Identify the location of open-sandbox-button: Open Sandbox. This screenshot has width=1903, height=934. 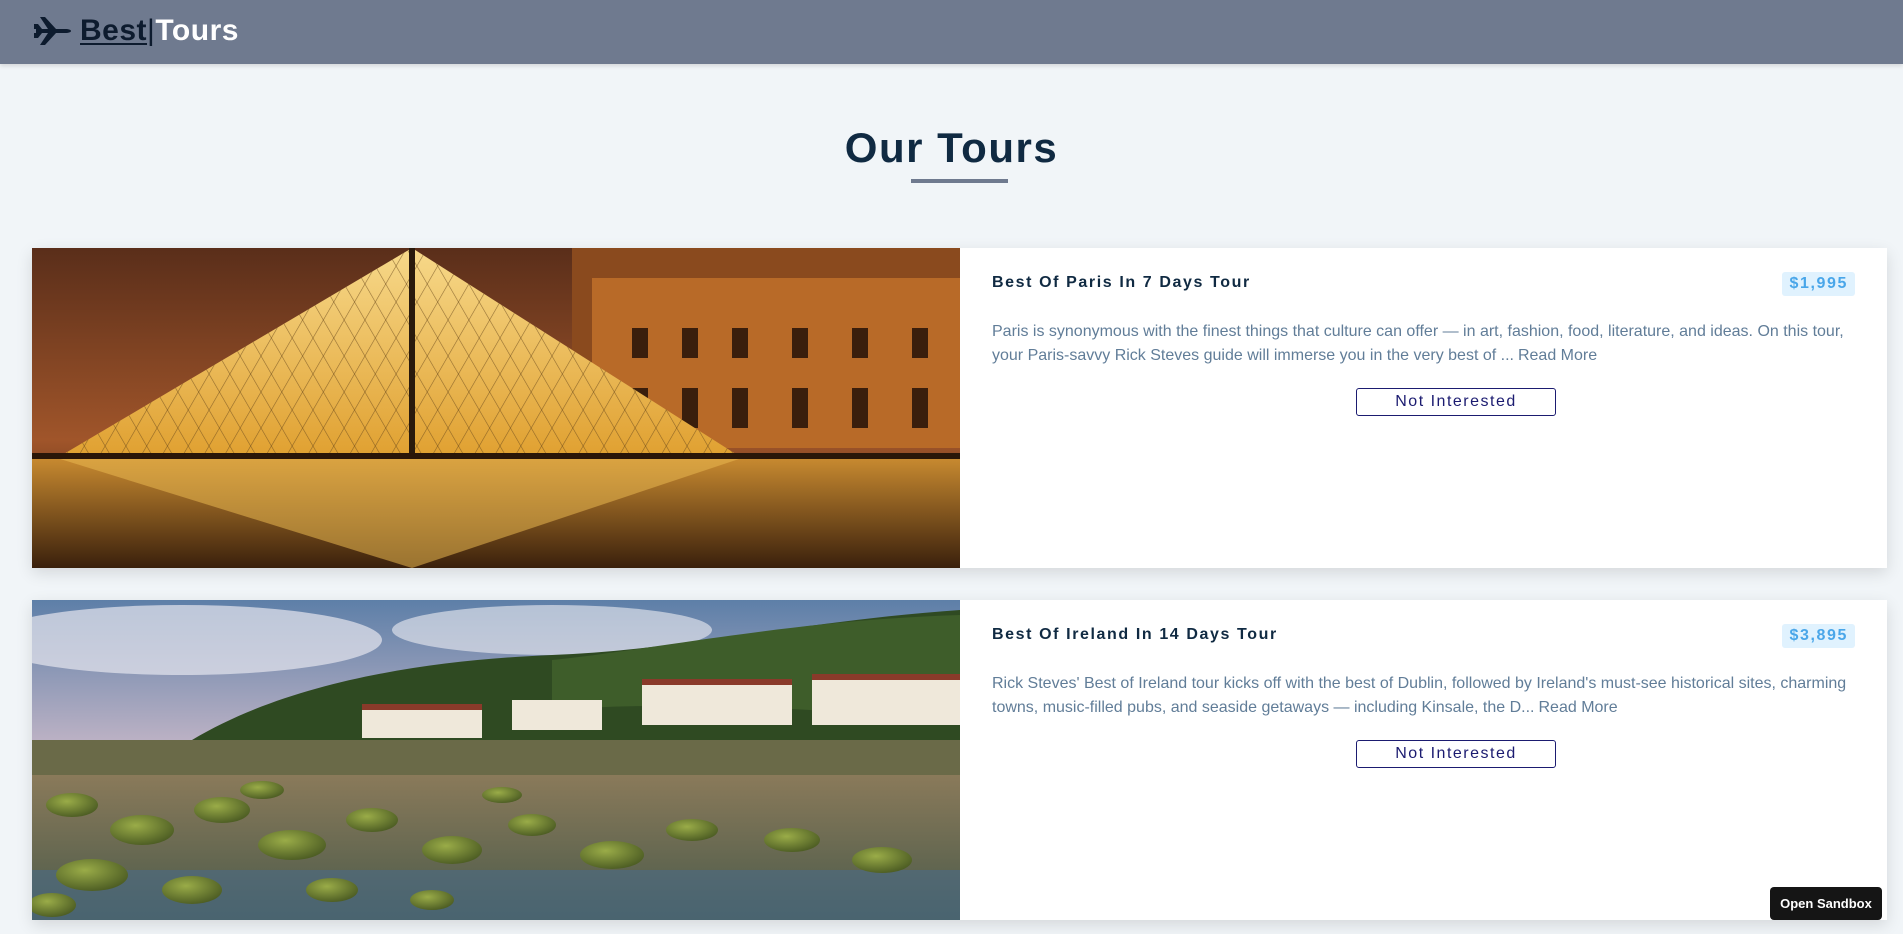
(1826, 903).